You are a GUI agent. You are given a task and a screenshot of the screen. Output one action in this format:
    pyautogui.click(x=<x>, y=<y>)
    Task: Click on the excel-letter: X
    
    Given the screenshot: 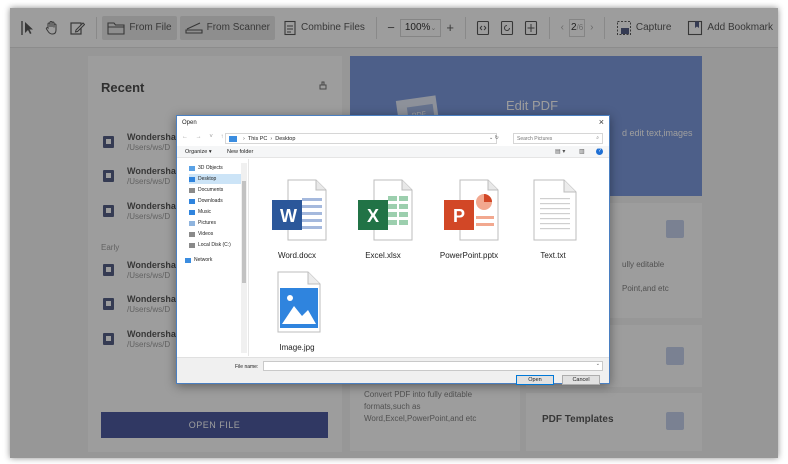 What is the action you would take?
    pyautogui.click(x=373, y=216)
    